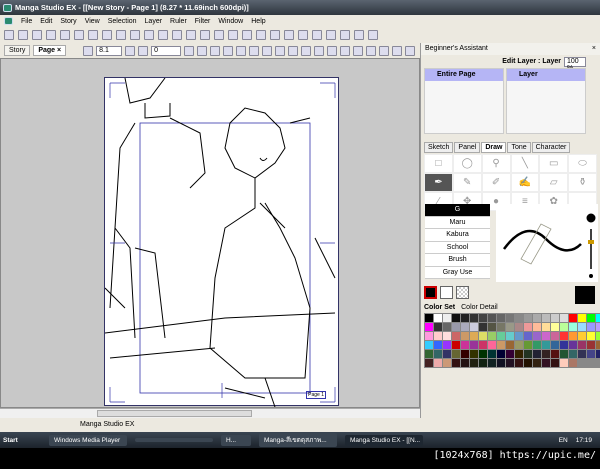 Image resolution: width=600 pixels, height=469 pixels. Describe the element at coordinates (51, 35) in the screenshot. I see `toolbar-button-3-icon` at that location.